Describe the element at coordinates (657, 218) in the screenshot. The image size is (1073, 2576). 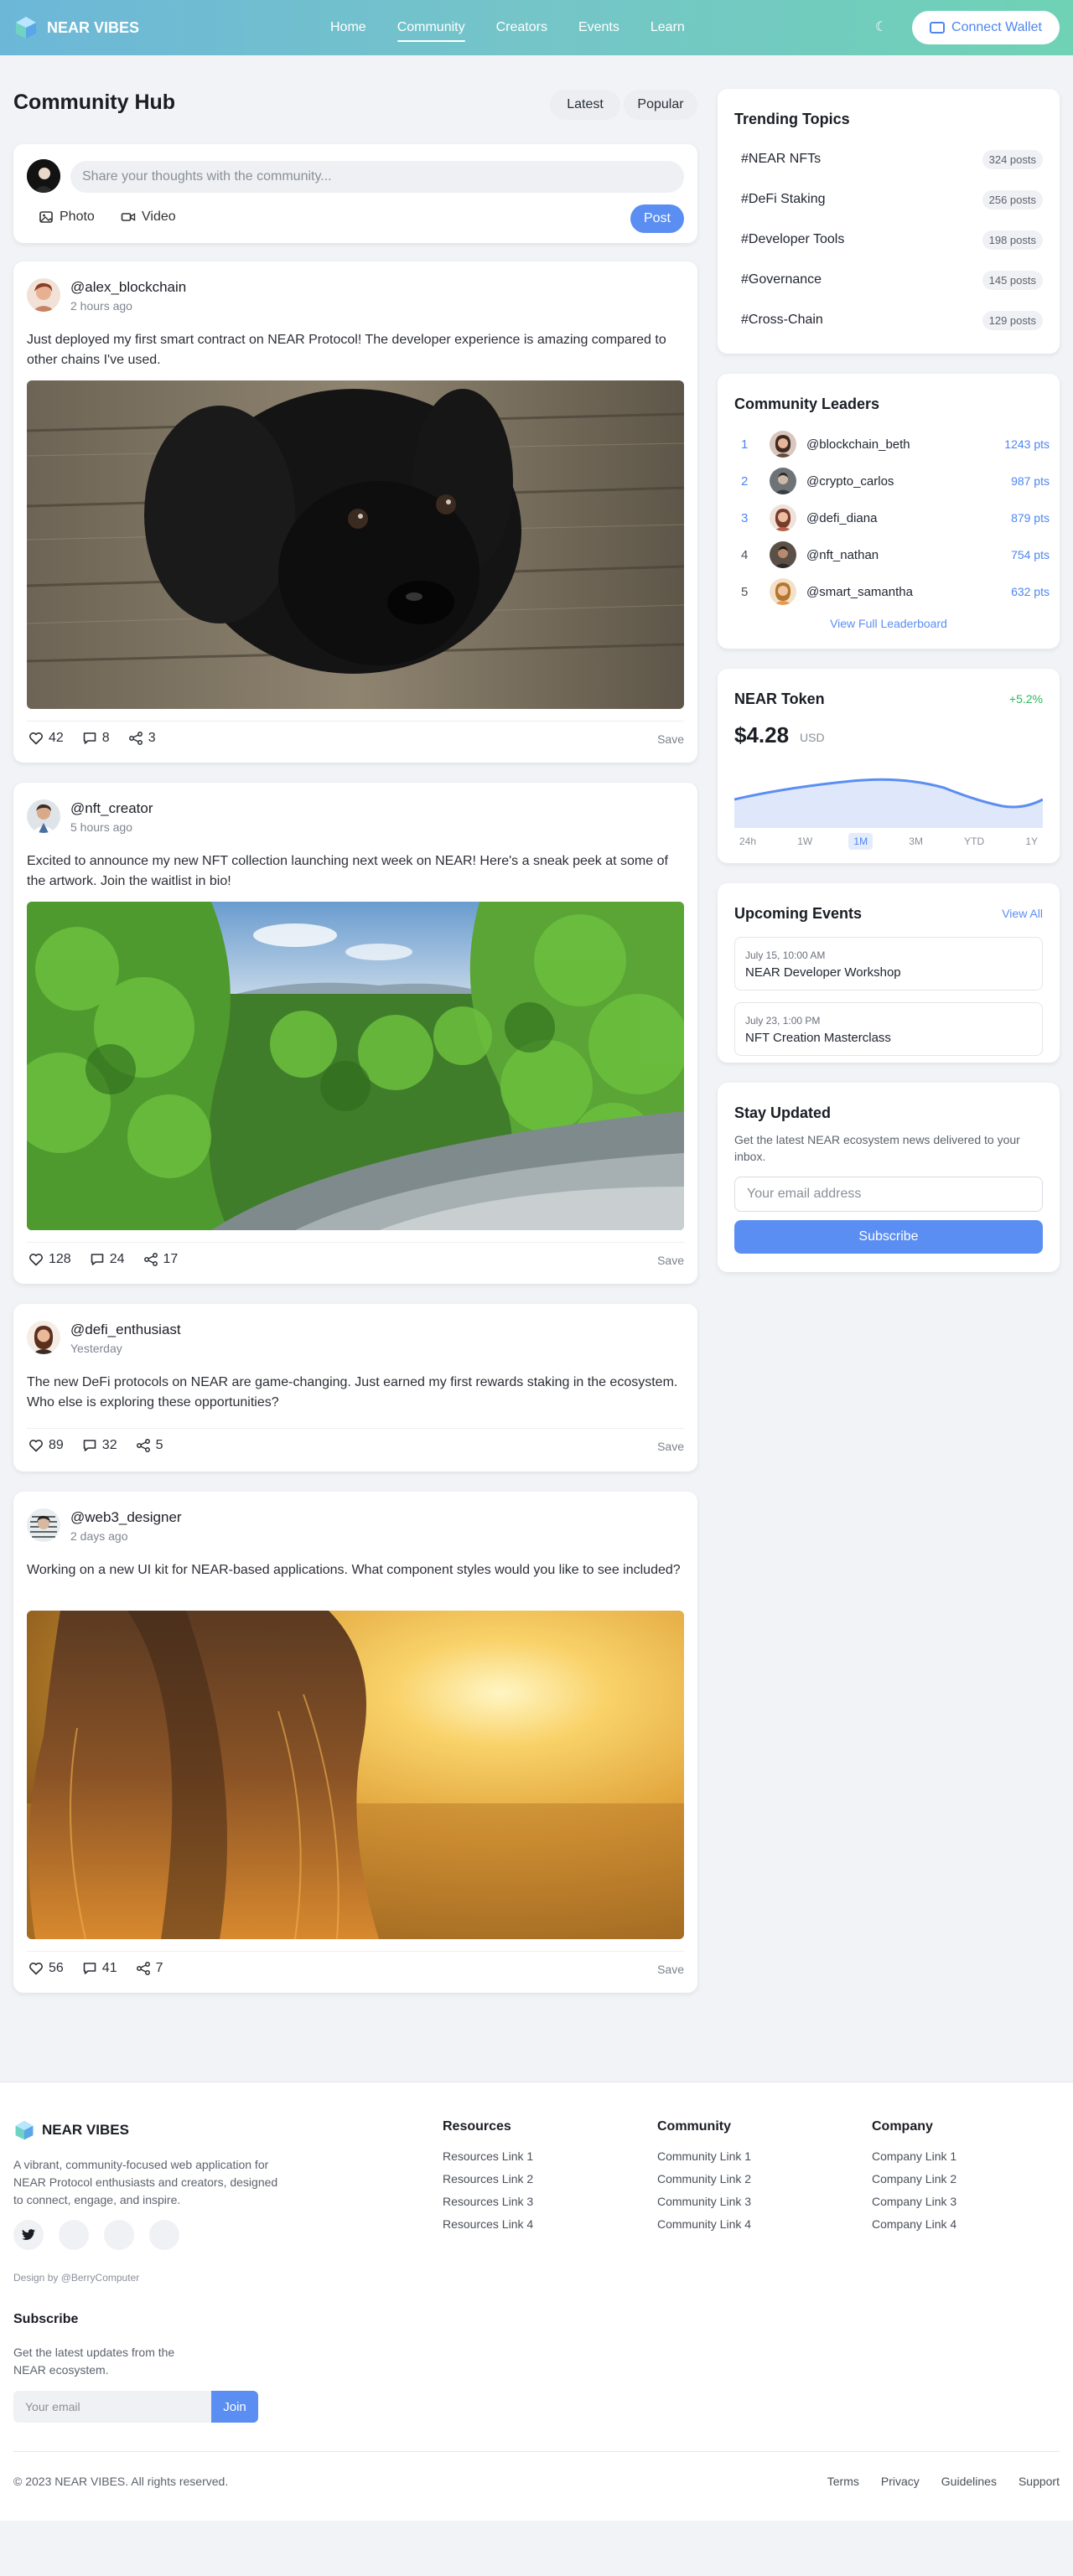
I see `submit-post-button: Post` at that location.